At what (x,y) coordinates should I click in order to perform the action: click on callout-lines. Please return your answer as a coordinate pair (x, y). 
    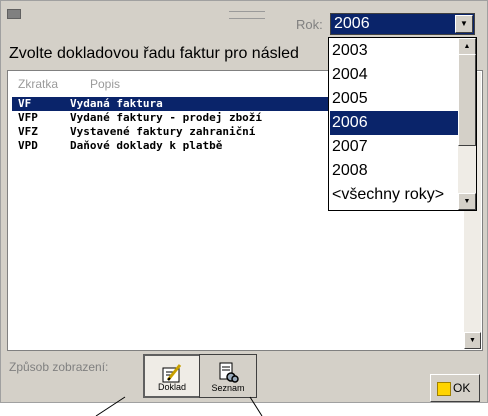
    Looking at the image, I should click on (179, 406).